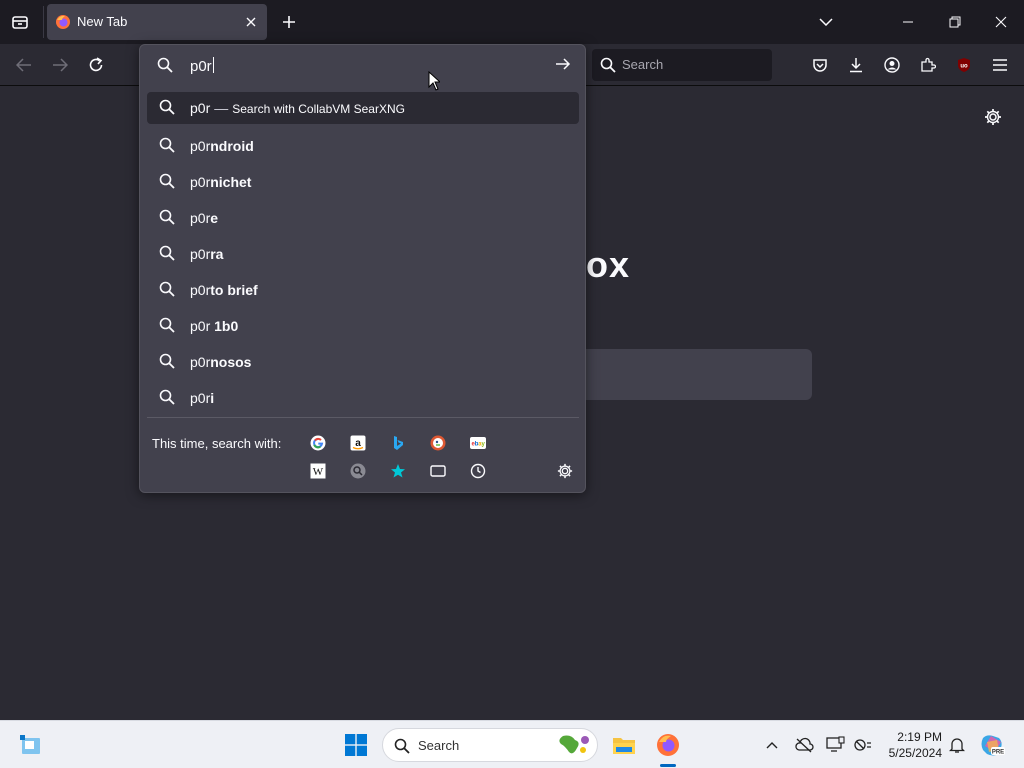 The height and width of the screenshot is (768, 1024). I want to click on downloads-icon, so click(856, 65).